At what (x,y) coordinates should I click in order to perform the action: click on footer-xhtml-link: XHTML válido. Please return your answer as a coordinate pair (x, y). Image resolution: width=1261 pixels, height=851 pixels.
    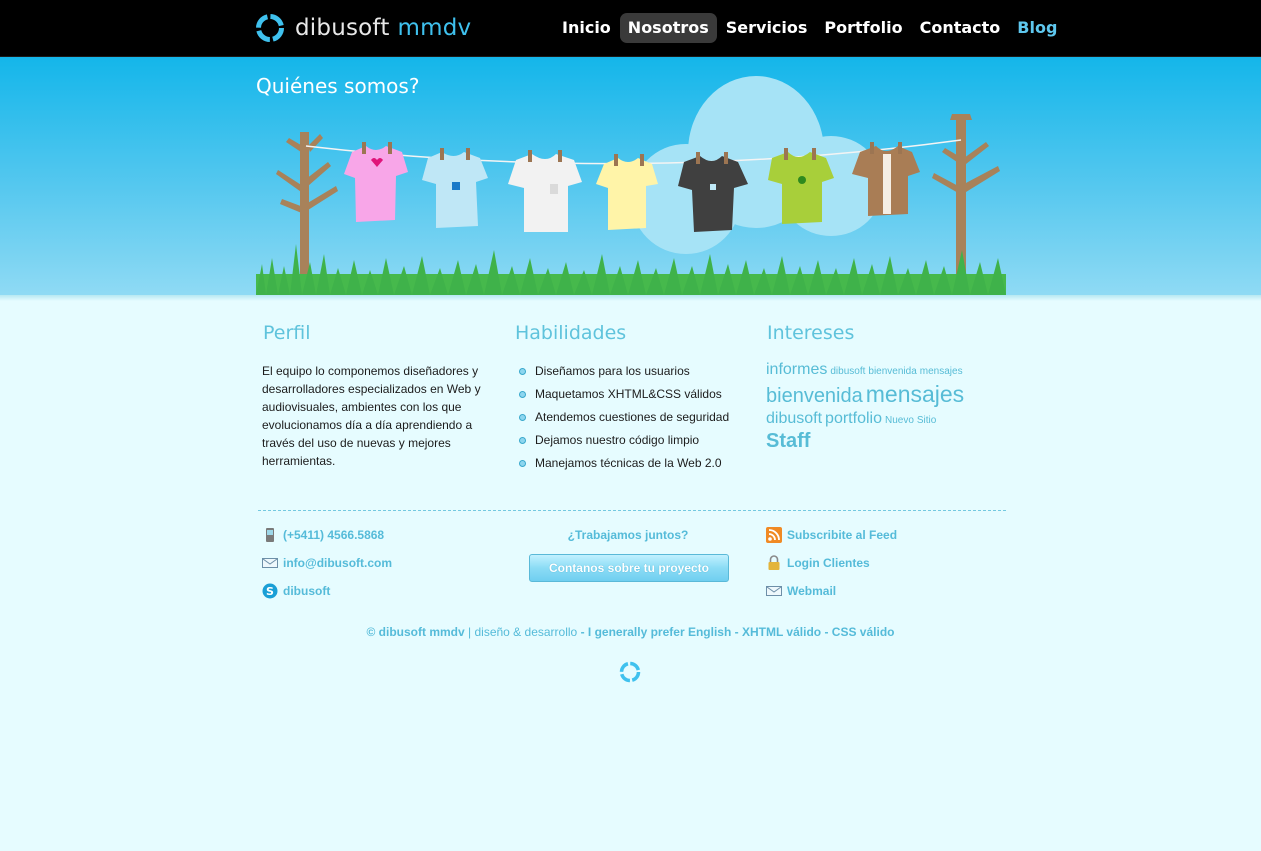
    Looking at the image, I should click on (781, 632).